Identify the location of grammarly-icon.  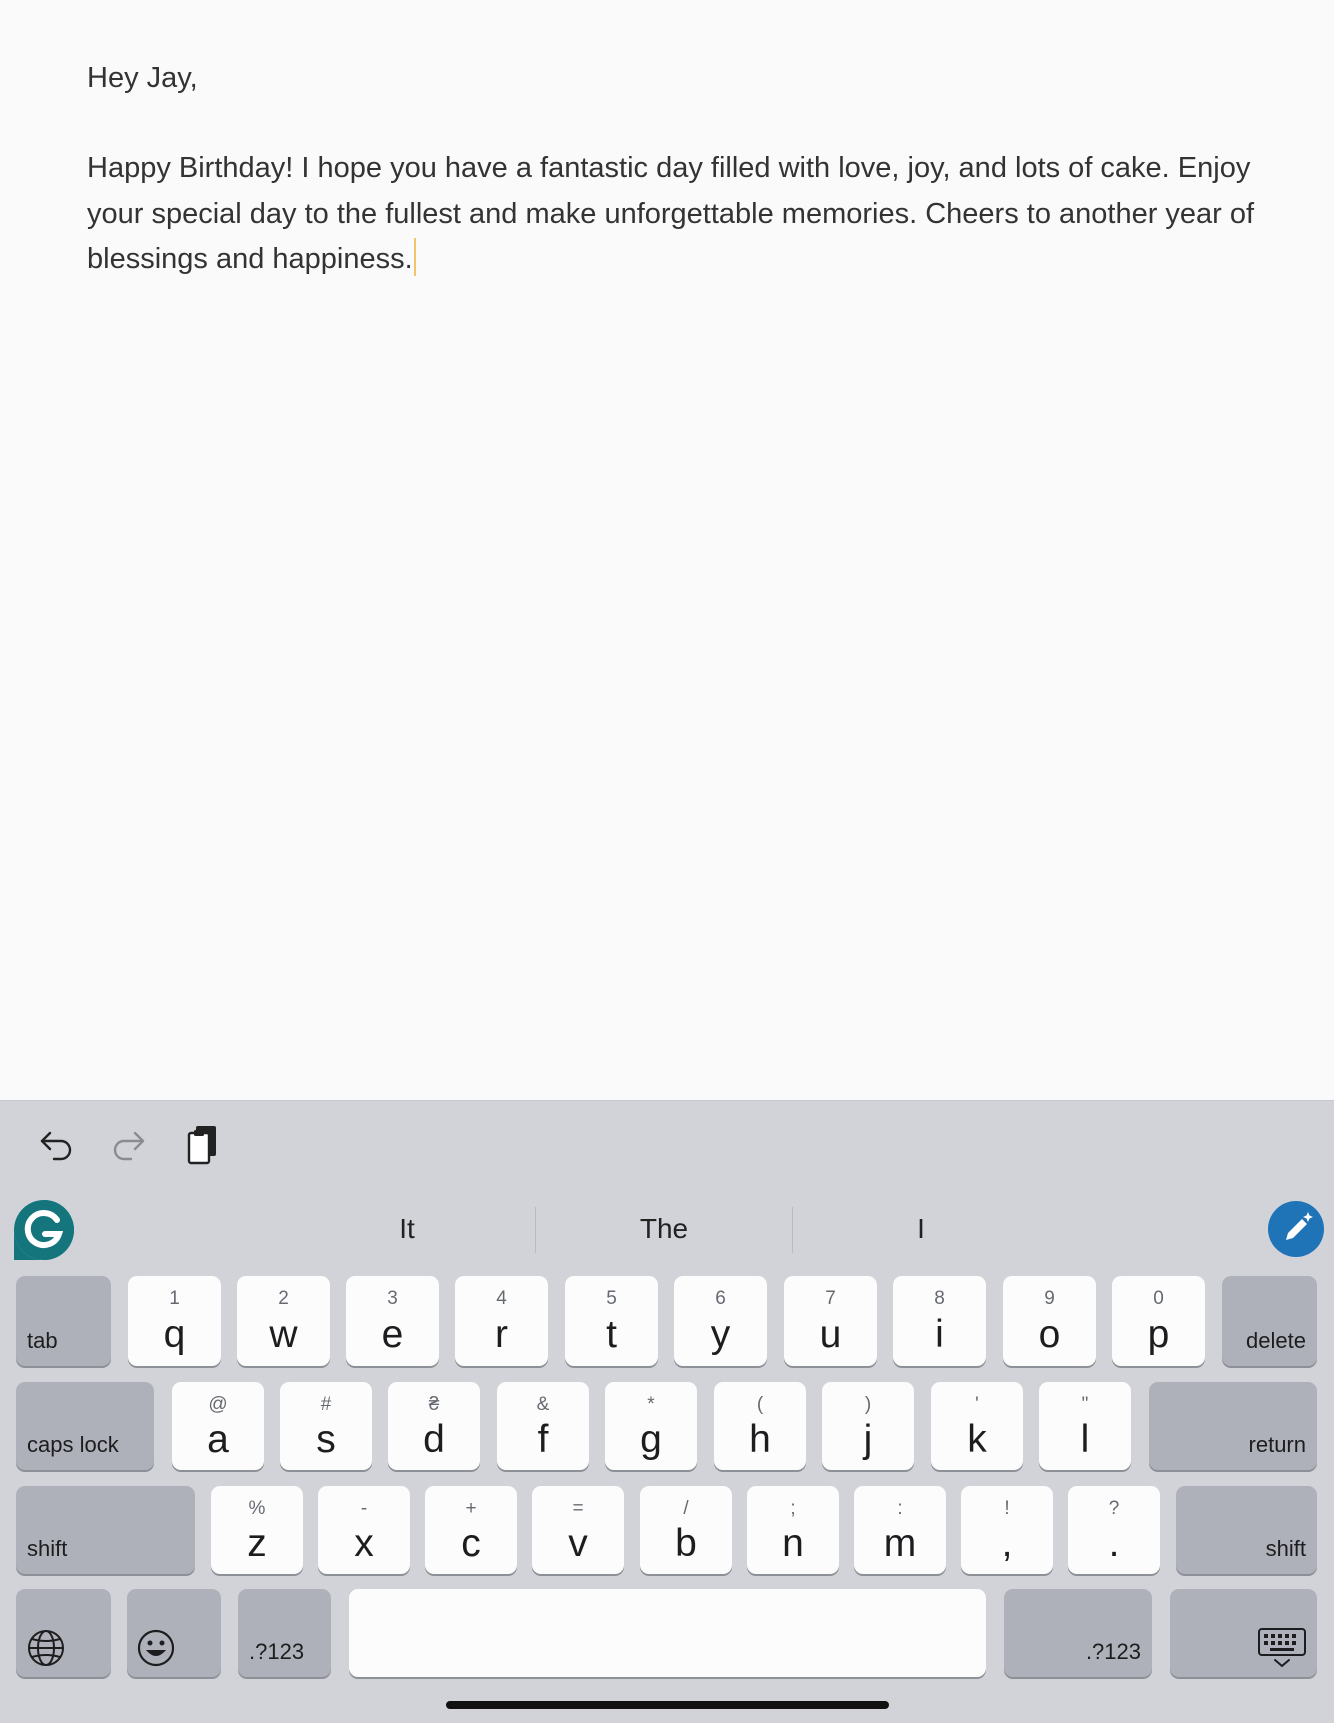
(44, 1230).